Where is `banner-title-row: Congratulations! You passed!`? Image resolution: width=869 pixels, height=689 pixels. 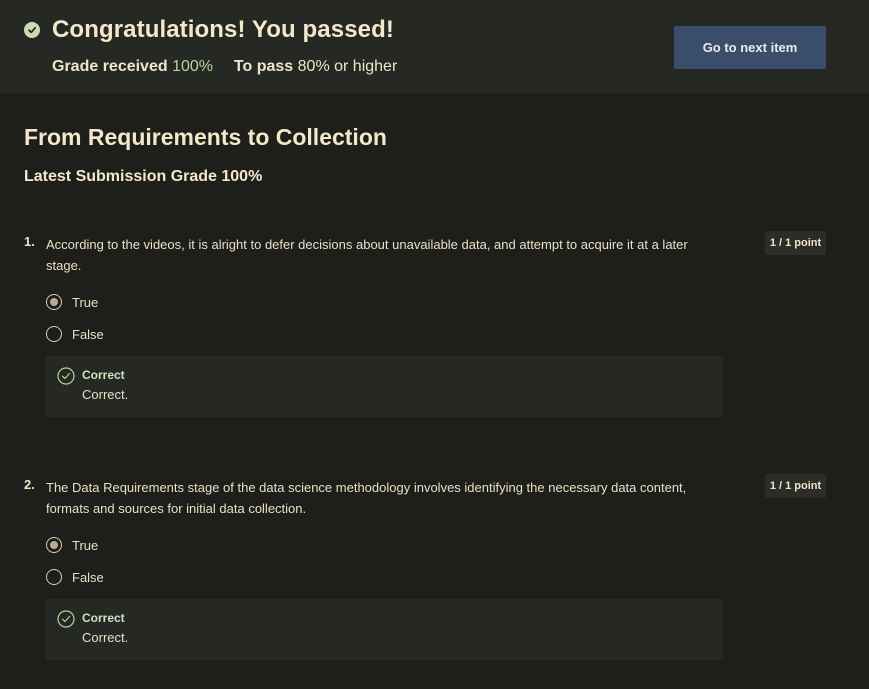
banner-title-row: Congratulations! You passed! is located at coordinates (209, 30).